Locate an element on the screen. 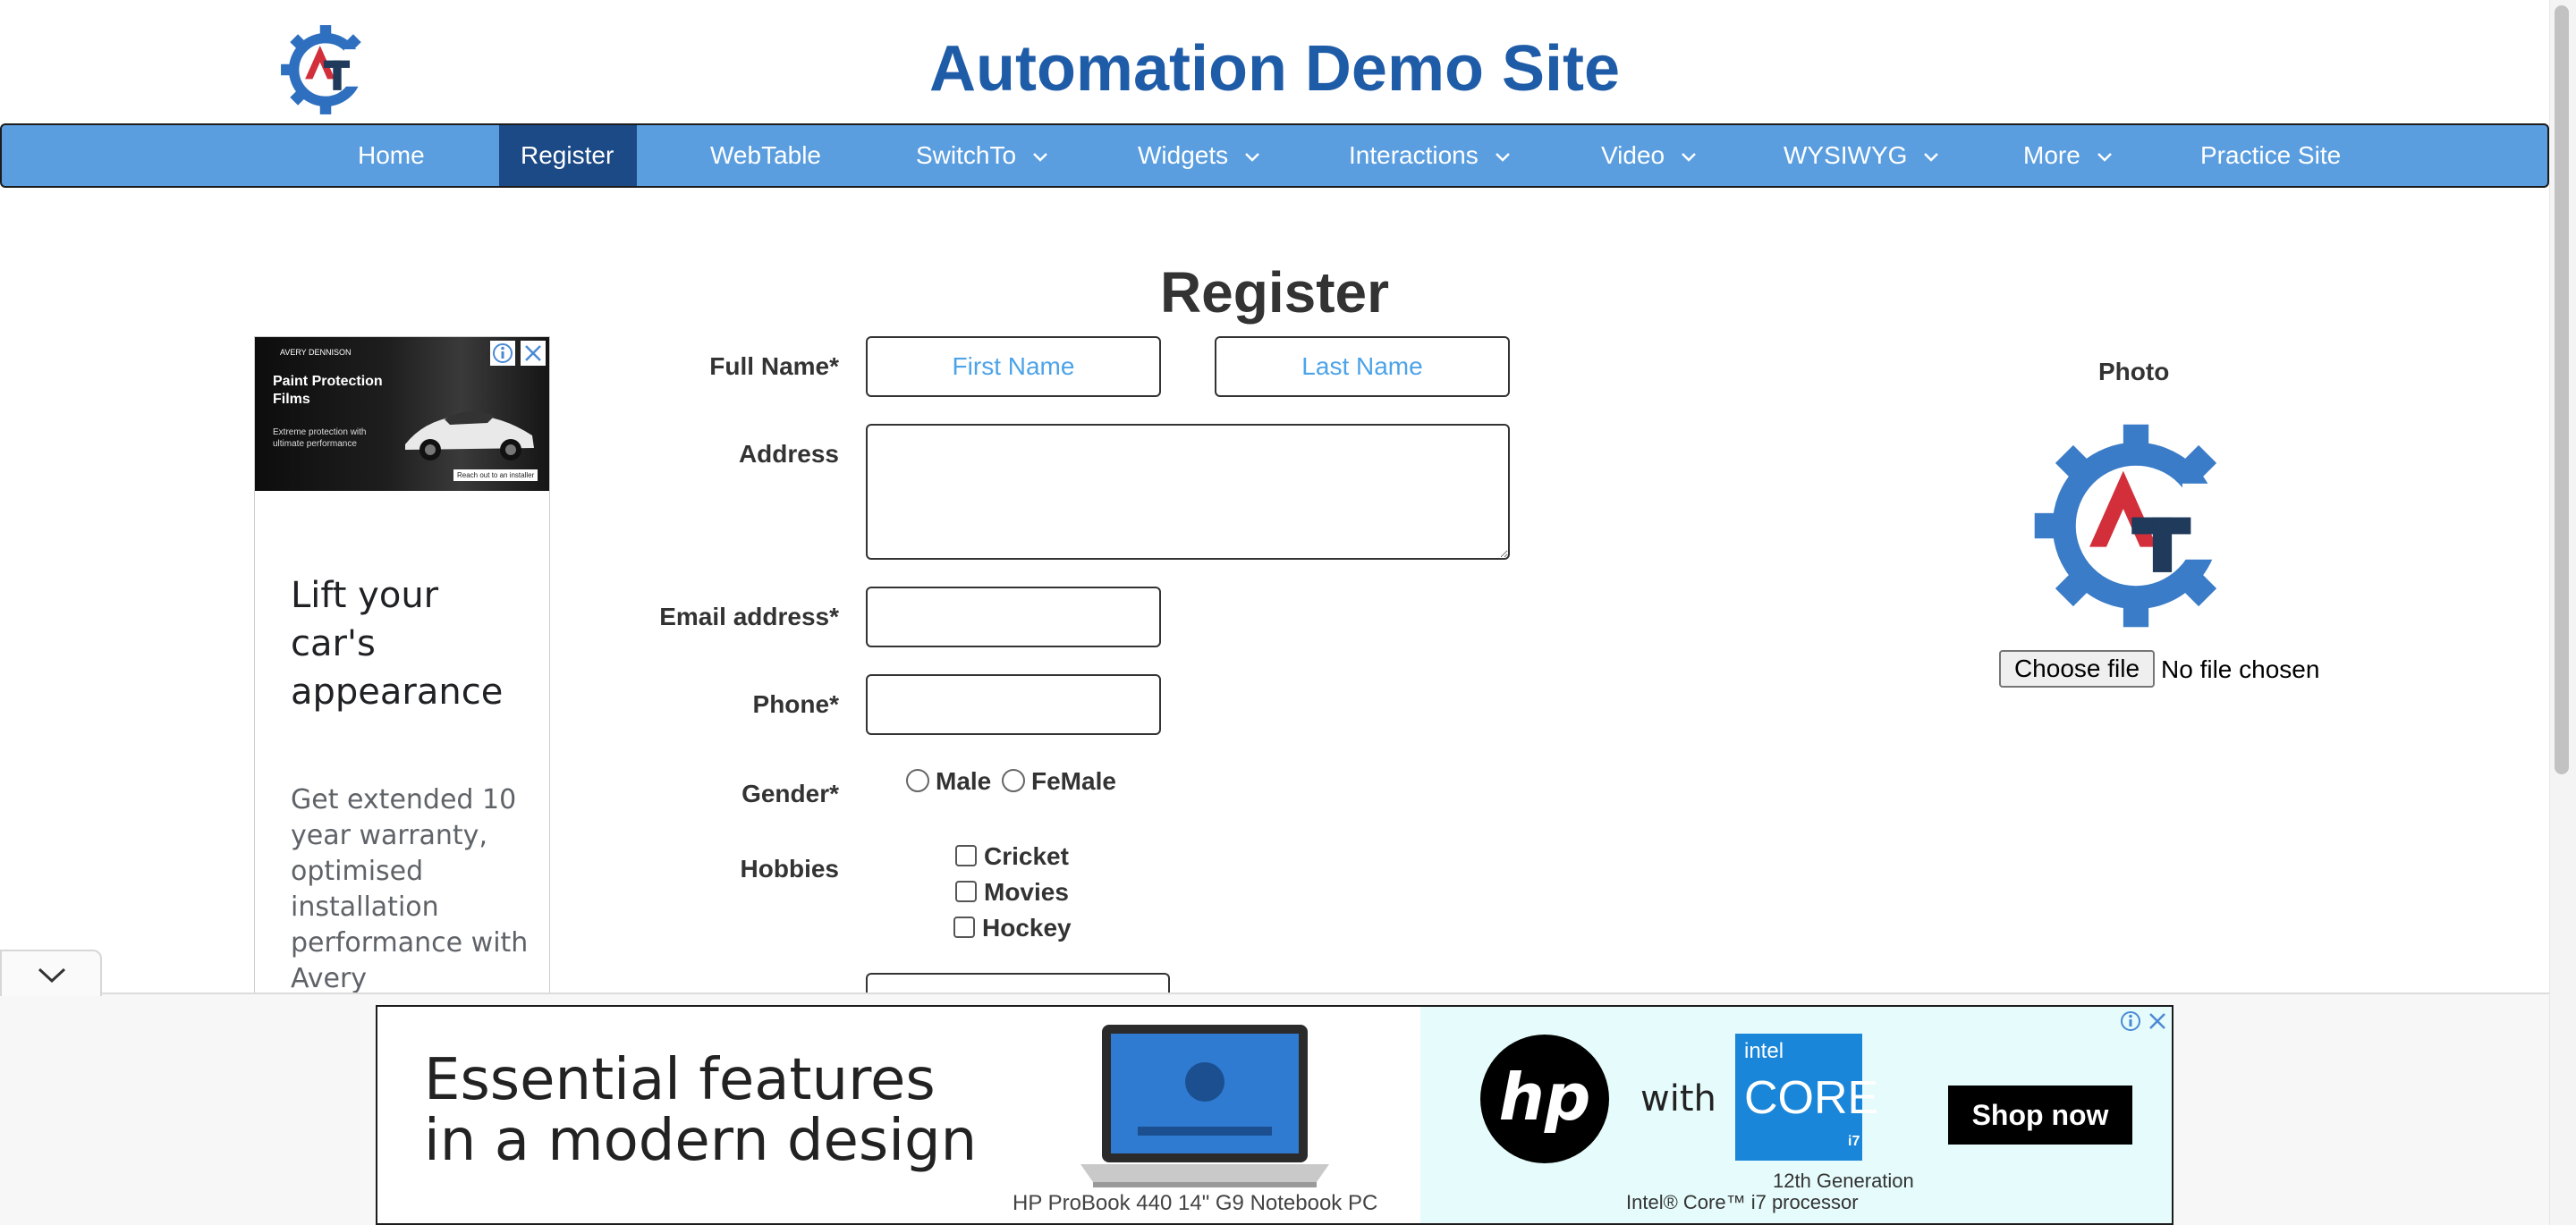  nav-wysiwyg: WYSIWYG is located at coordinates (1861, 155).